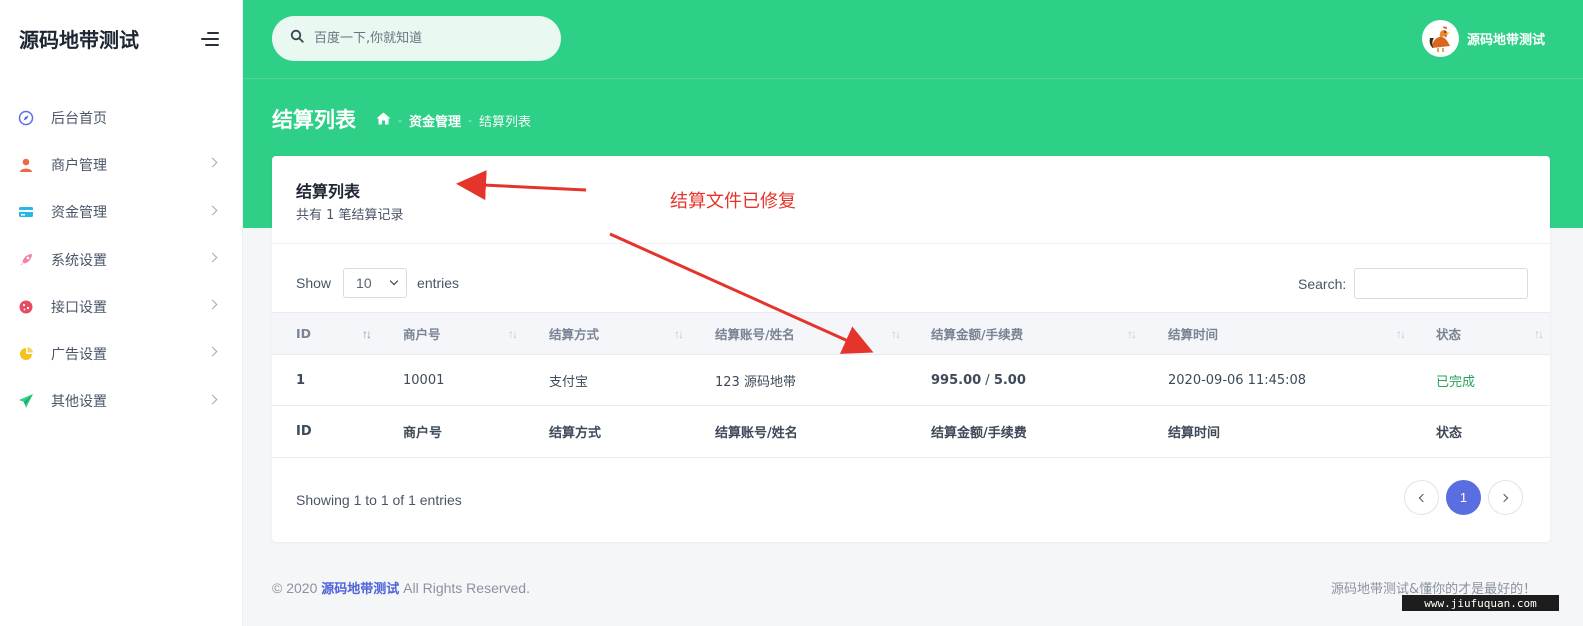 The width and height of the screenshot is (1583, 626). Describe the element at coordinates (79, 213) in the screenshot. I see `sidebar-item-label: 资金管理` at that location.